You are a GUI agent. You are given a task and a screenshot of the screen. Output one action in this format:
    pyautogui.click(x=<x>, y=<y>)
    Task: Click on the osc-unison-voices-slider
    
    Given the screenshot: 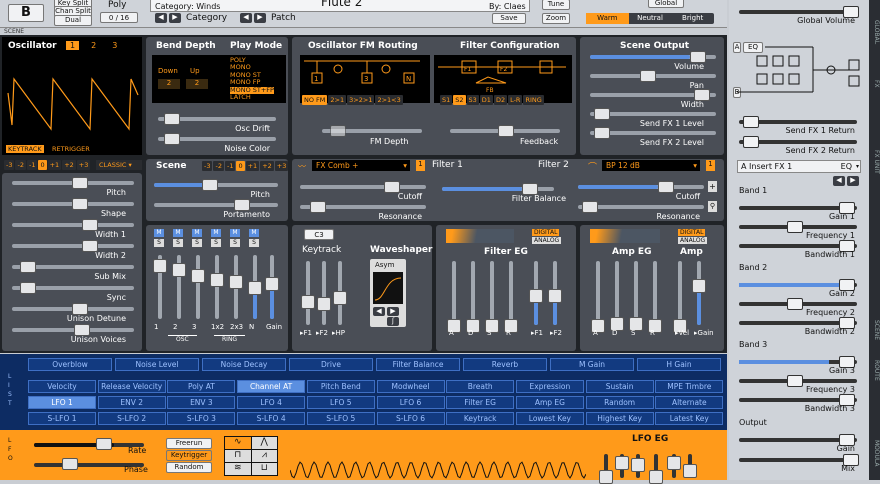 What is the action you would take?
    pyautogui.click(x=73, y=330)
    